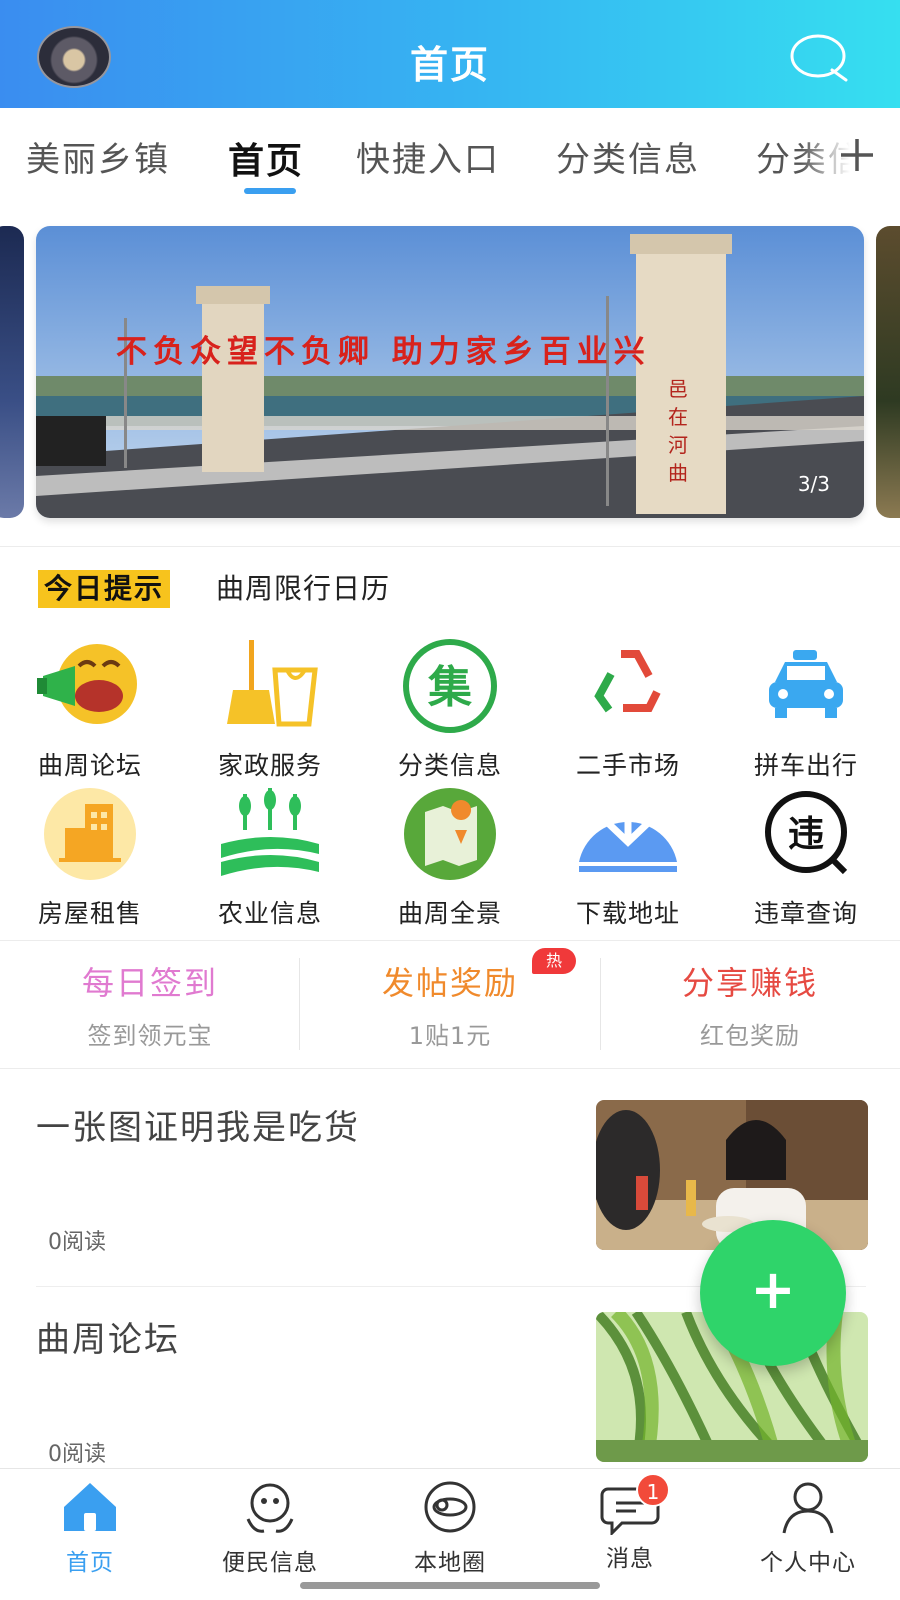  What do you see at coordinates (89, 913) in the screenshot?
I see `grid-label: 房屋租售` at bounding box center [89, 913].